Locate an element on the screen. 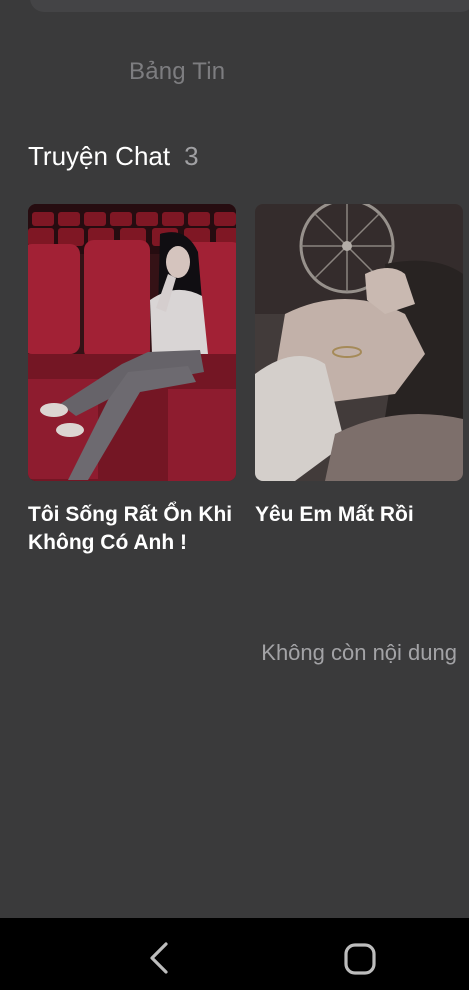 The image size is (469, 990). section-title: Truyện Chat is located at coordinates (99, 156).